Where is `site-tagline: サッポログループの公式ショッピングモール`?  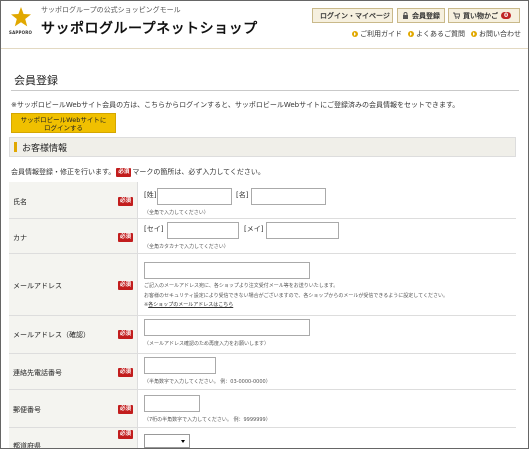
site-tagline: サッポログループの公式ショッピングモール is located at coordinates (111, 10).